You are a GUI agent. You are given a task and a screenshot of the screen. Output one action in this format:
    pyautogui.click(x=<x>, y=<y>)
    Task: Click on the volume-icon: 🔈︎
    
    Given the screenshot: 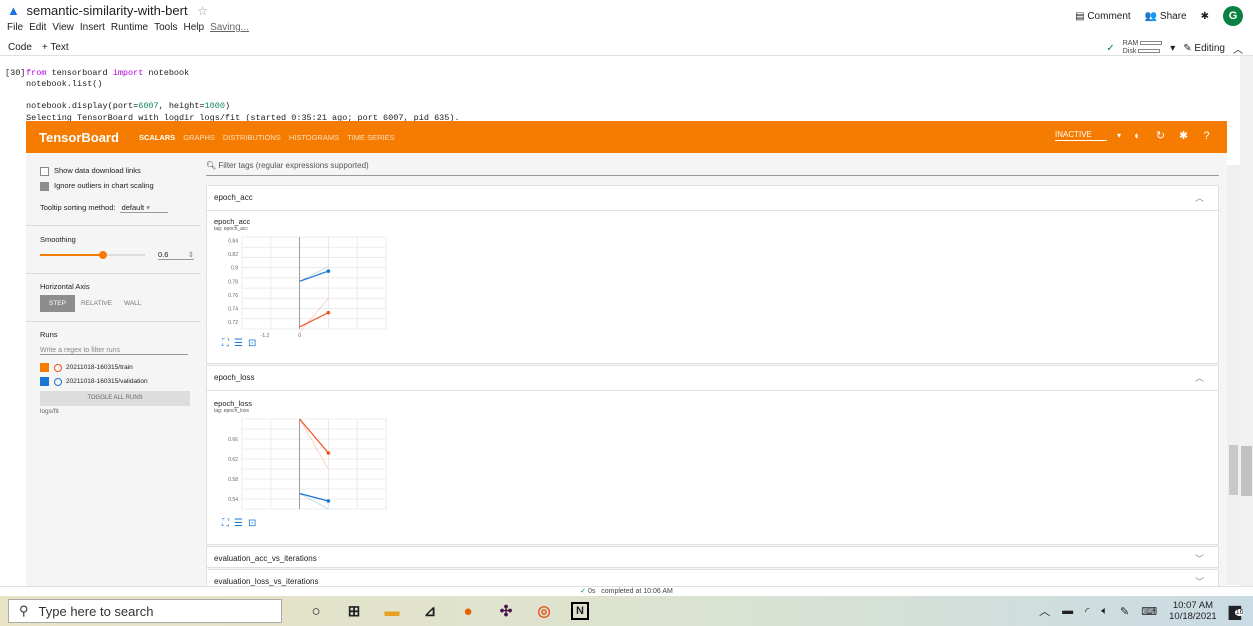 What is the action you would take?
    pyautogui.click(x=1104, y=611)
    